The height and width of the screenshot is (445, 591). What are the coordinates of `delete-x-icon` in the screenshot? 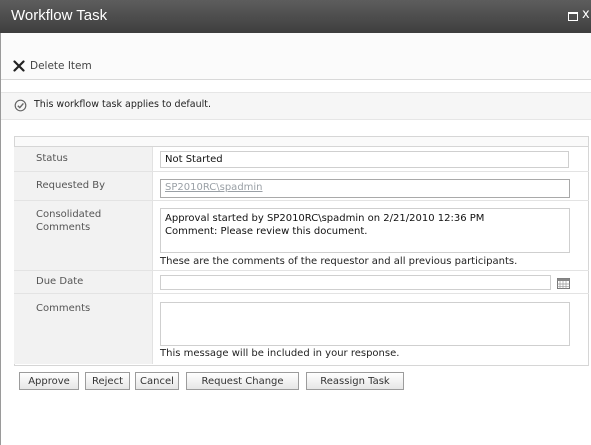 It's located at (19, 66).